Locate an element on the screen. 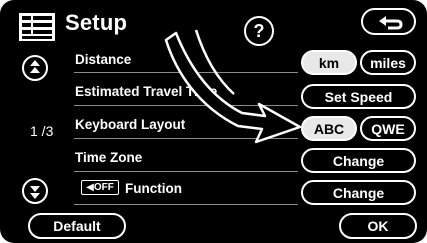 Image resolution: width=427 pixels, height=243 pixels. return-arrow-icon is located at coordinates (391, 23).